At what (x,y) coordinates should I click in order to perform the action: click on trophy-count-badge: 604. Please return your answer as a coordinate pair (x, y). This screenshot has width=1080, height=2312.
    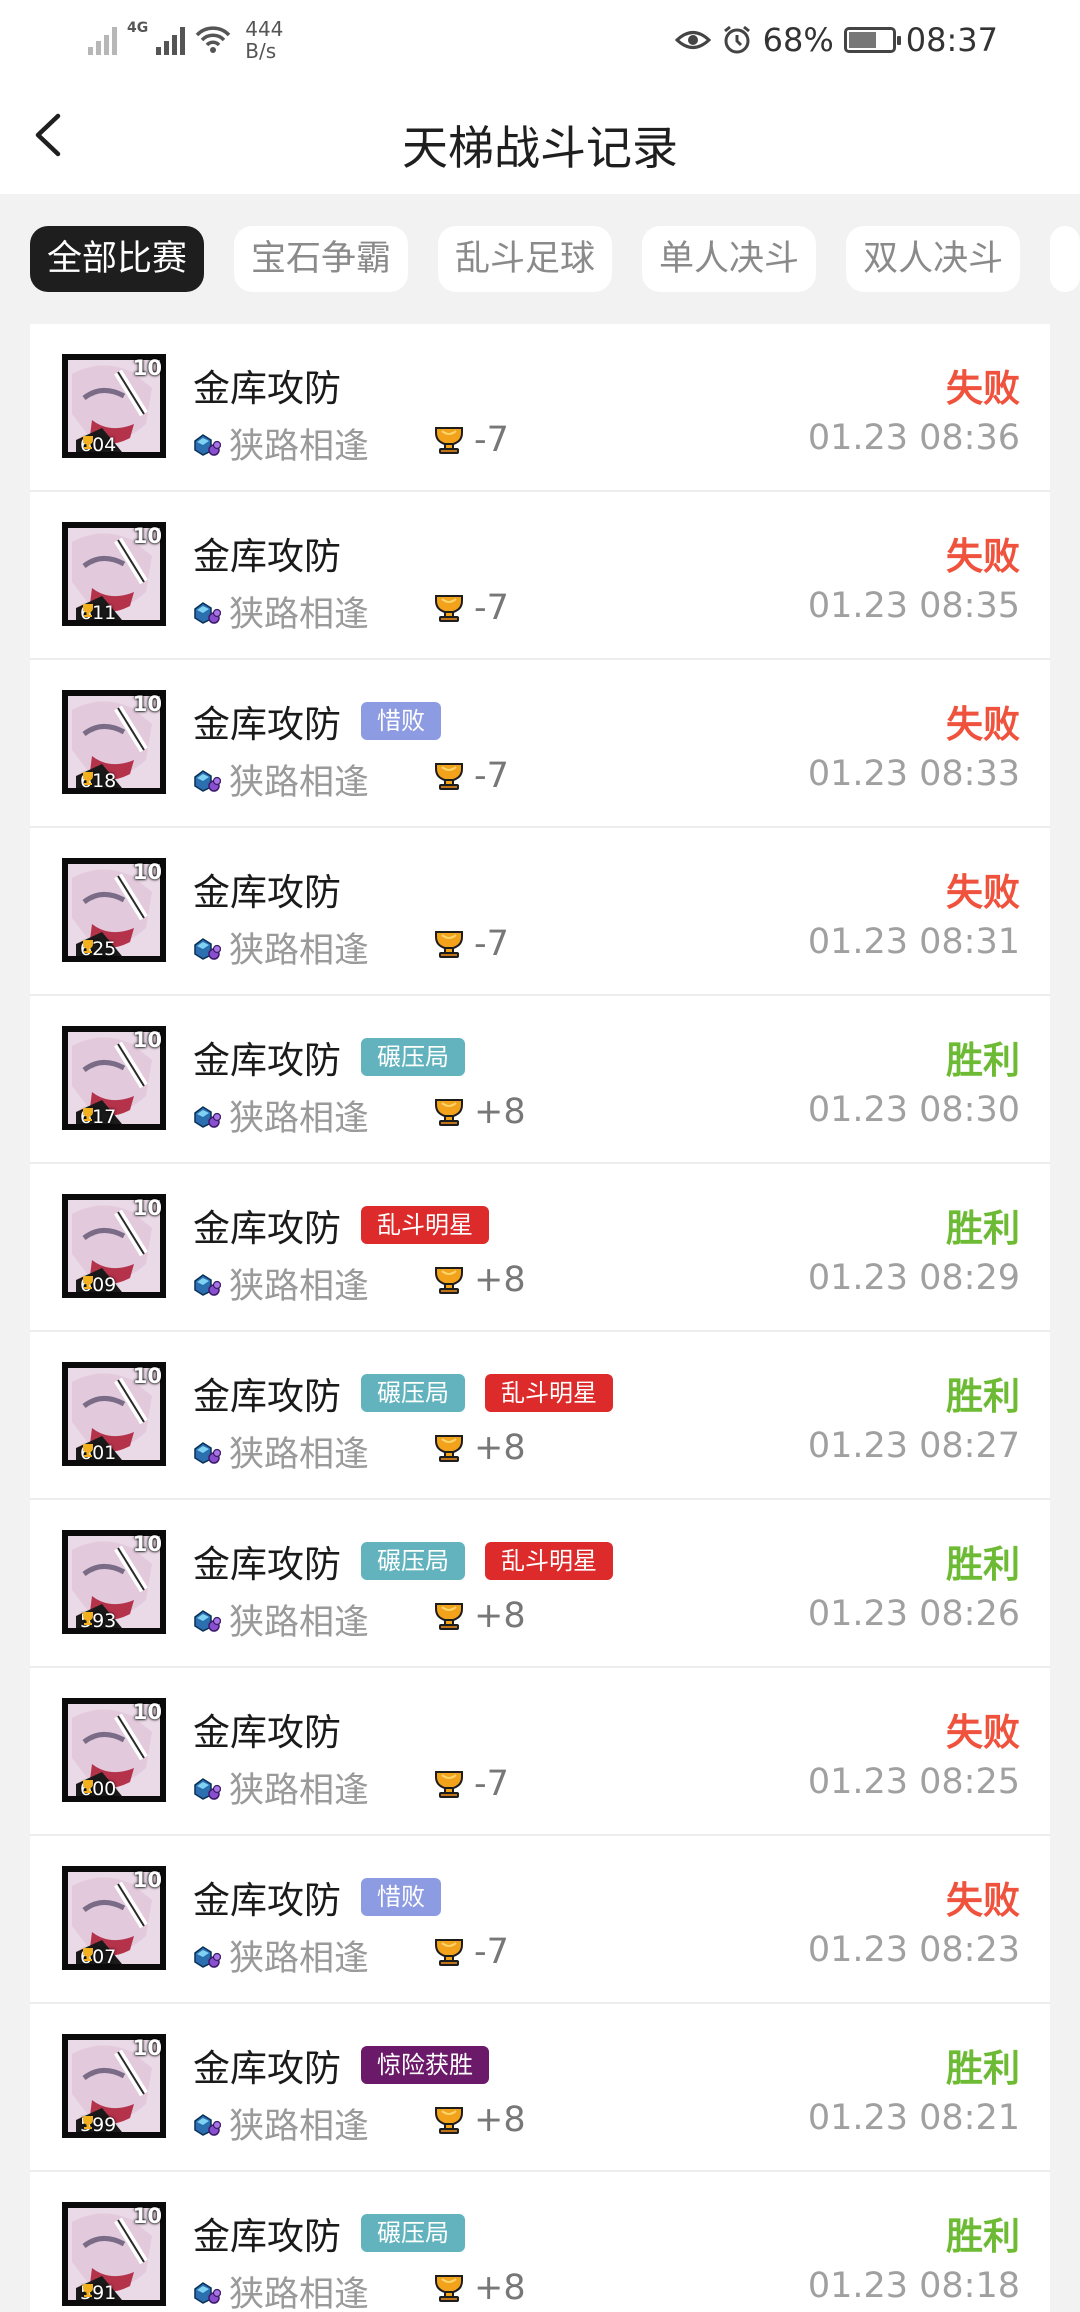
    Looking at the image, I should click on (98, 445).